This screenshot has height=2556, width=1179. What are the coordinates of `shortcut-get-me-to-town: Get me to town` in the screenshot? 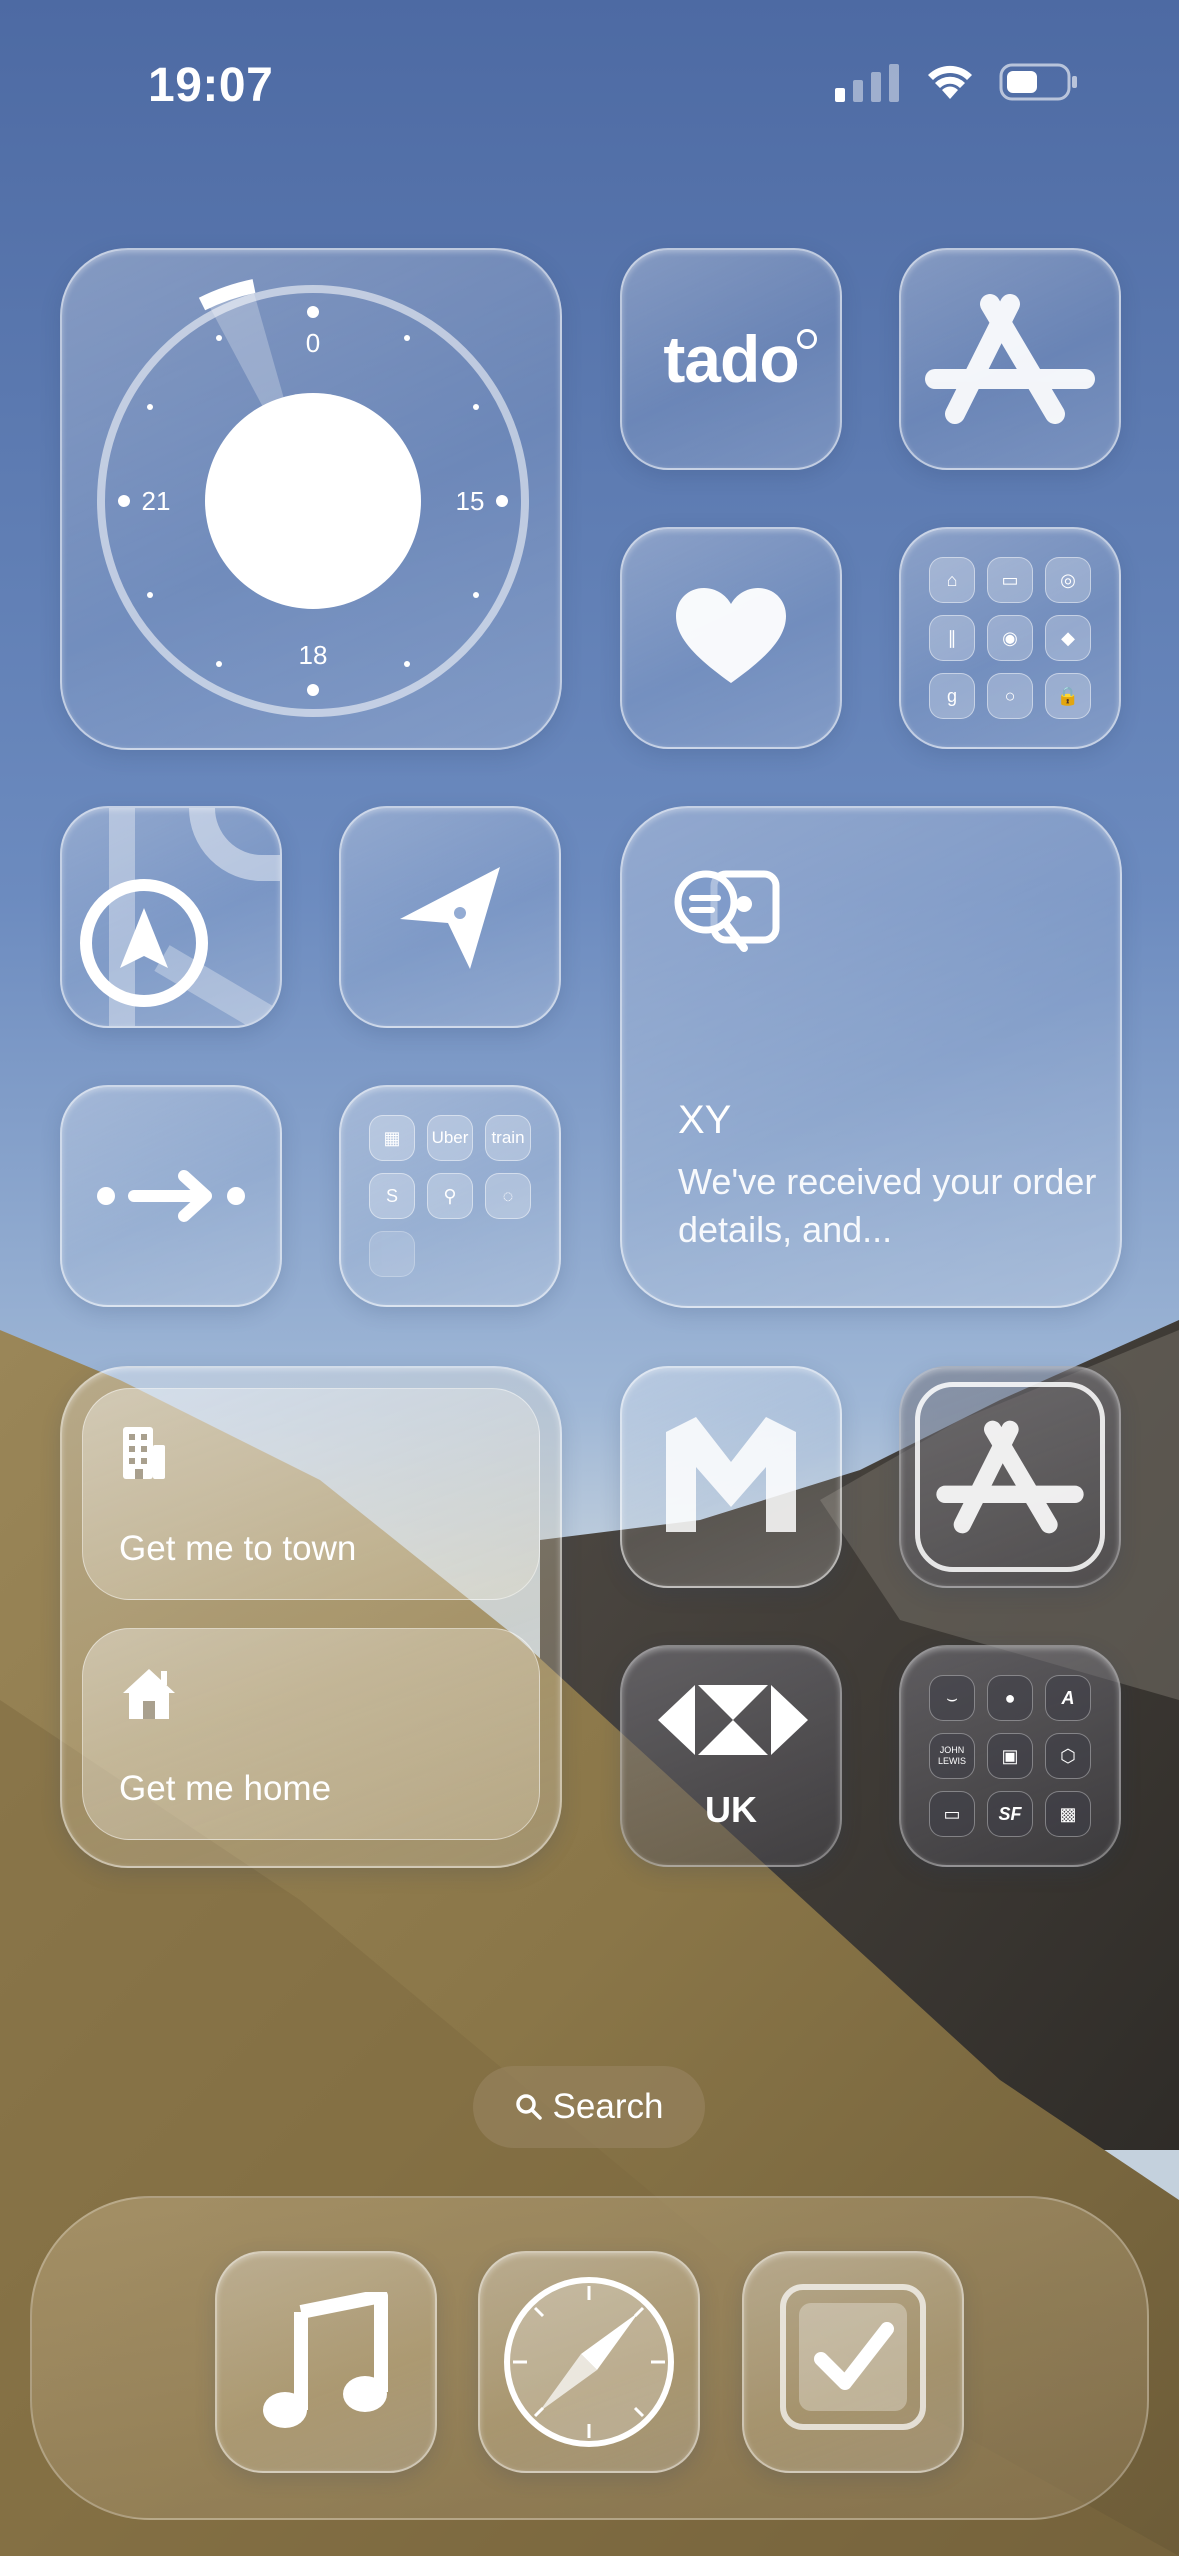 It's located at (311, 1494).